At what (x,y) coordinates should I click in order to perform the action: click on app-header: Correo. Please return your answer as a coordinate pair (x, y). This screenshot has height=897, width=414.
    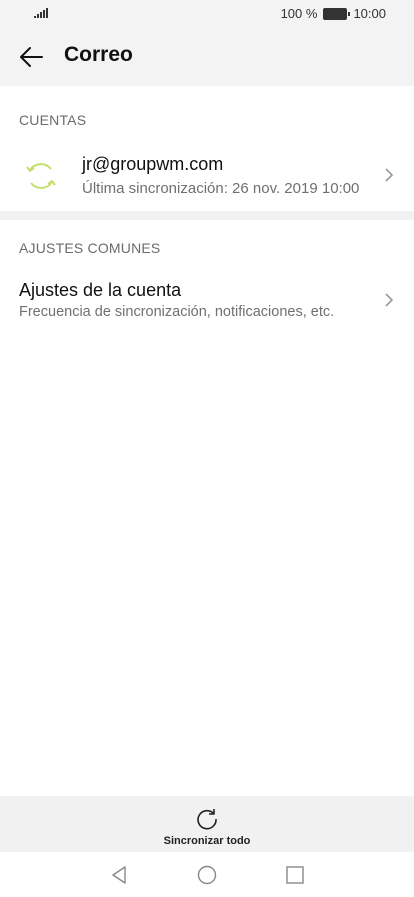
    Looking at the image, I should click on (207, 57).